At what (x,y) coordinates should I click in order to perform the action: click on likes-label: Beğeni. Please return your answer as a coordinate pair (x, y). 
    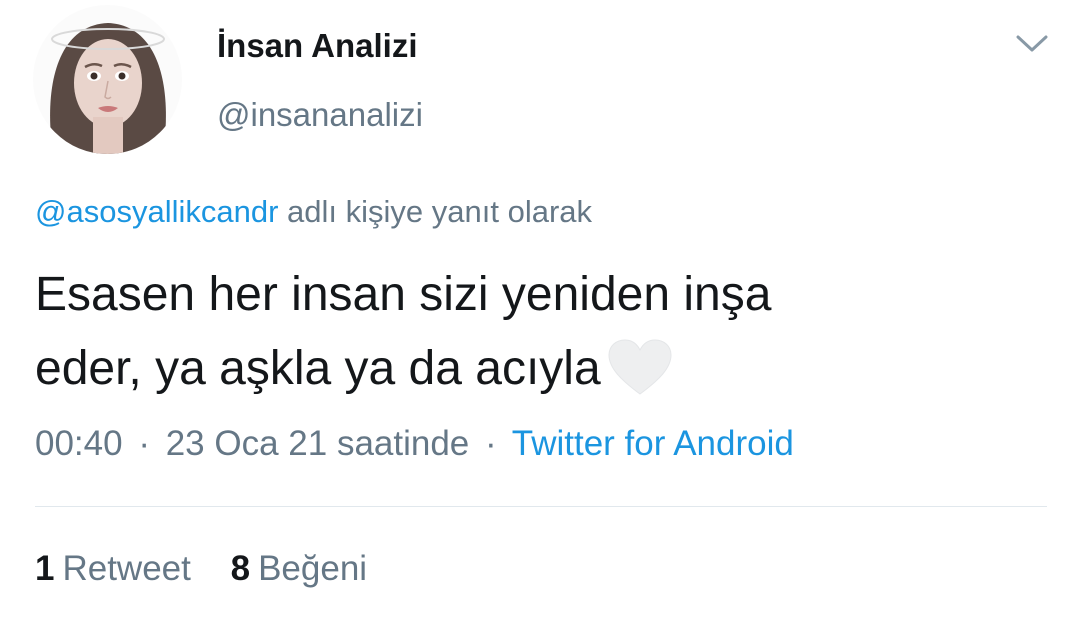
    Looking at the image, I should click on (313, 568).